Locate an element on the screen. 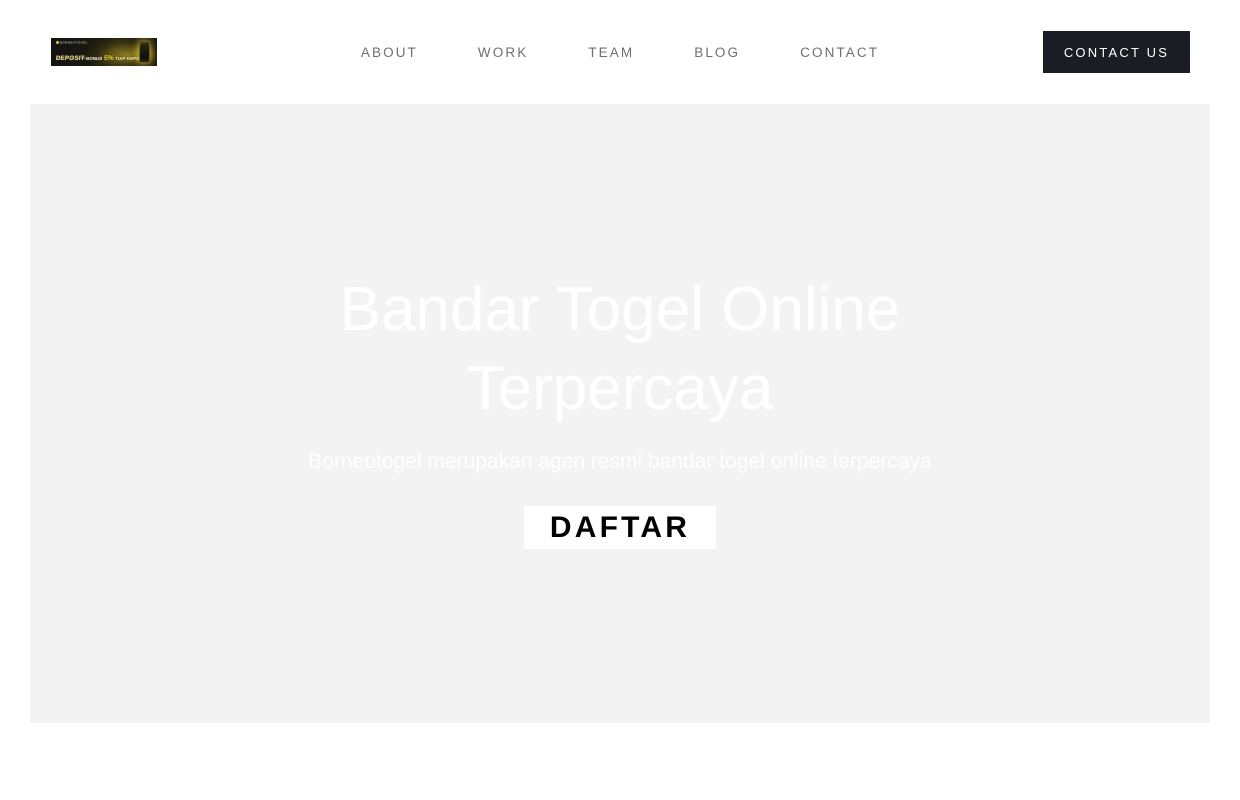 The image size is (1240, 800). nav-item-work: WORK is located at coordinates (503, 52).